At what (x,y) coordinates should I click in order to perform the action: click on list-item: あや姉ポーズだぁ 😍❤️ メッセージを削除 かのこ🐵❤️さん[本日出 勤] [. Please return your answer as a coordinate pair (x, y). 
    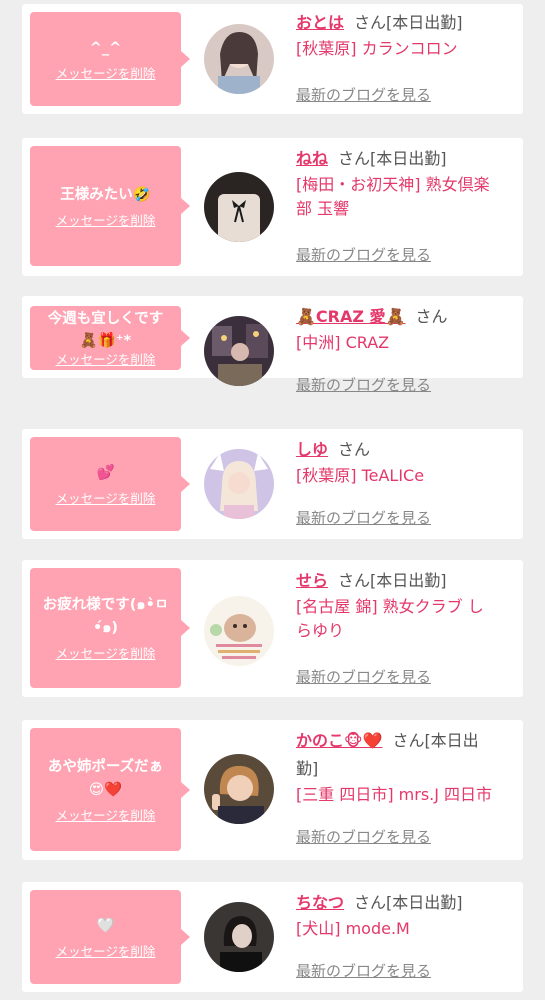
    Looking at the image, I should click on (272, 790).